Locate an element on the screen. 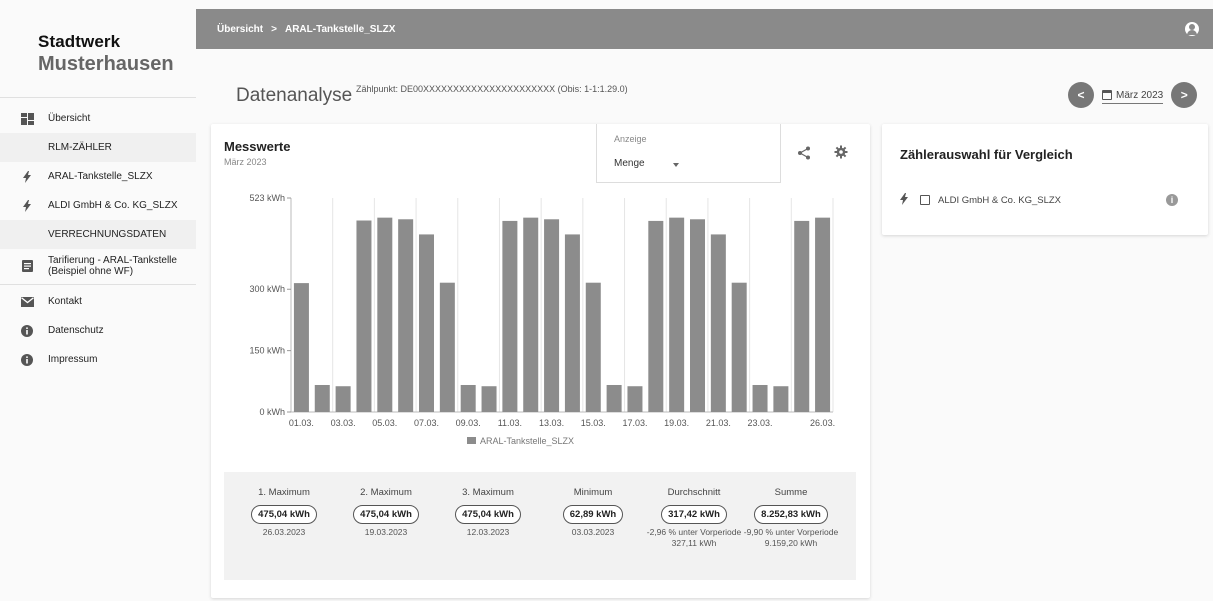 The height and width of the screenshot is (601, 1213). sidebar-item-label: Übersicht is located at coordinates (69, 118).